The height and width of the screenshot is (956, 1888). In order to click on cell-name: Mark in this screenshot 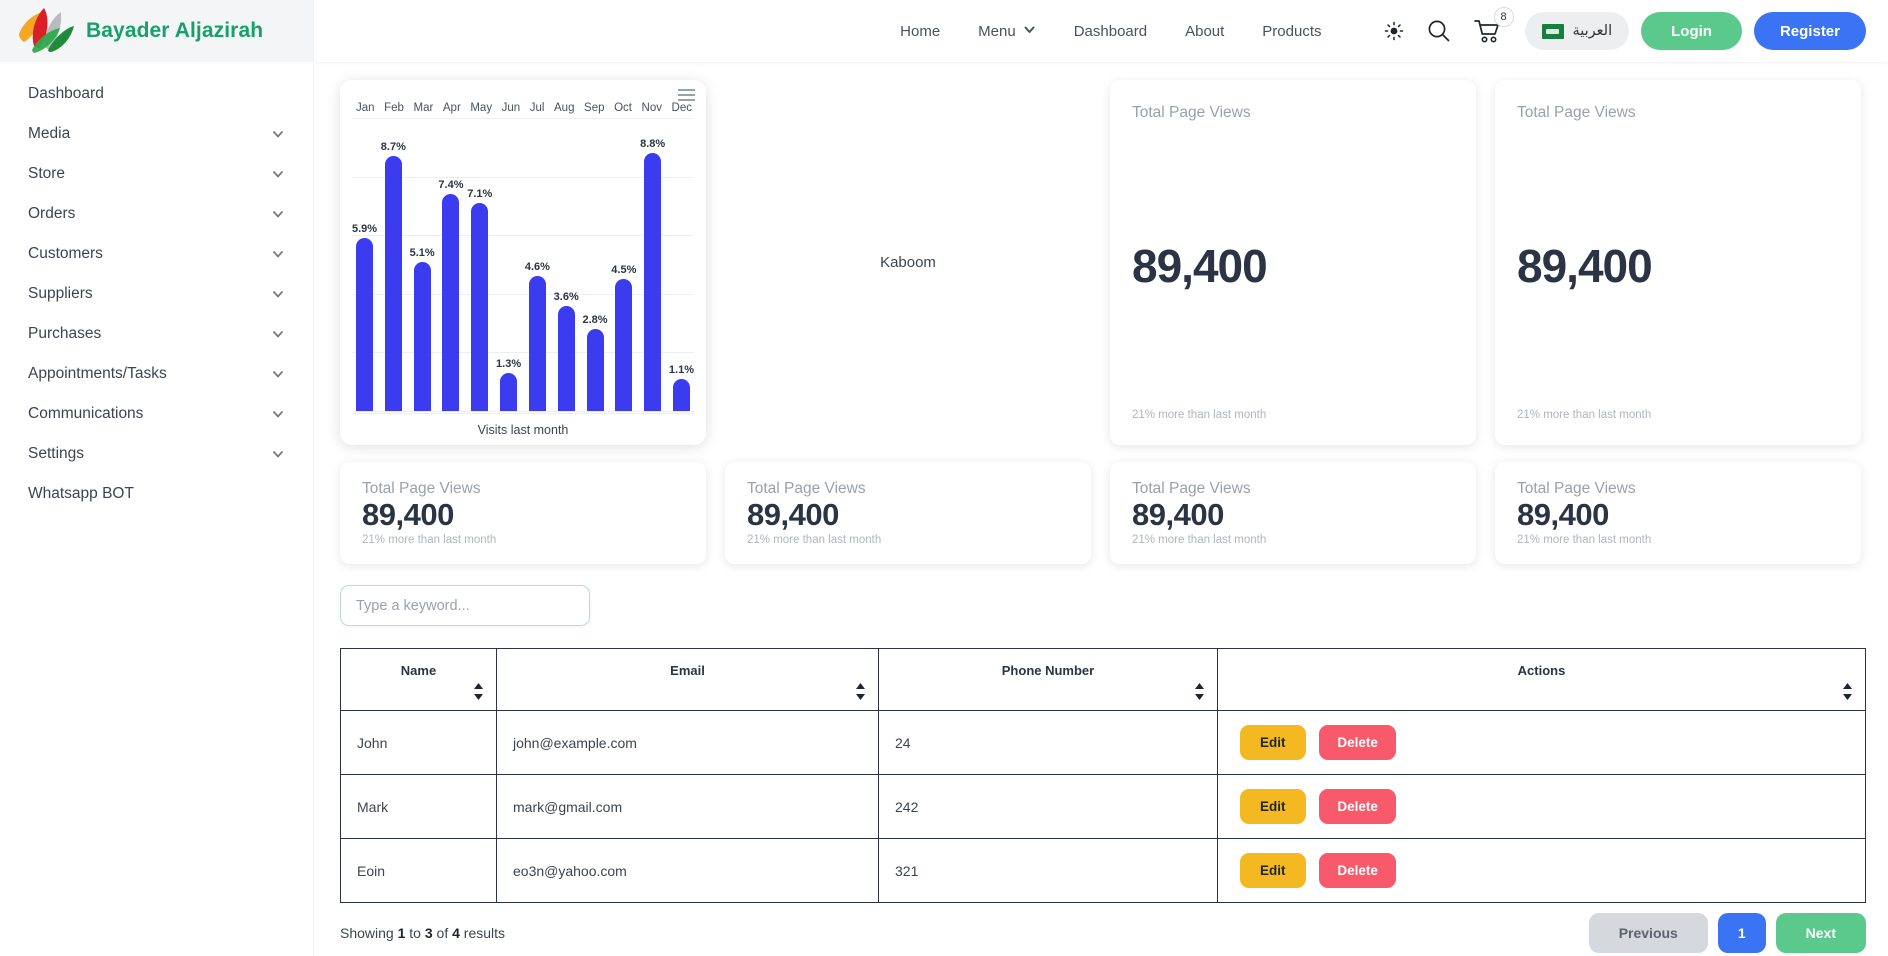, I will do `click(418, 806)`.